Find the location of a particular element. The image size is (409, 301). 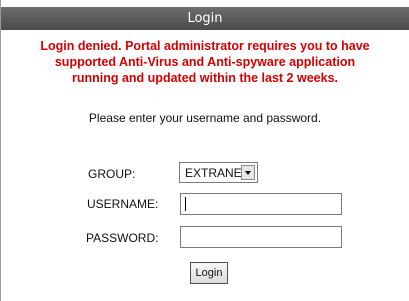

group-label: GROUP: is located at coordinates (112, 174).